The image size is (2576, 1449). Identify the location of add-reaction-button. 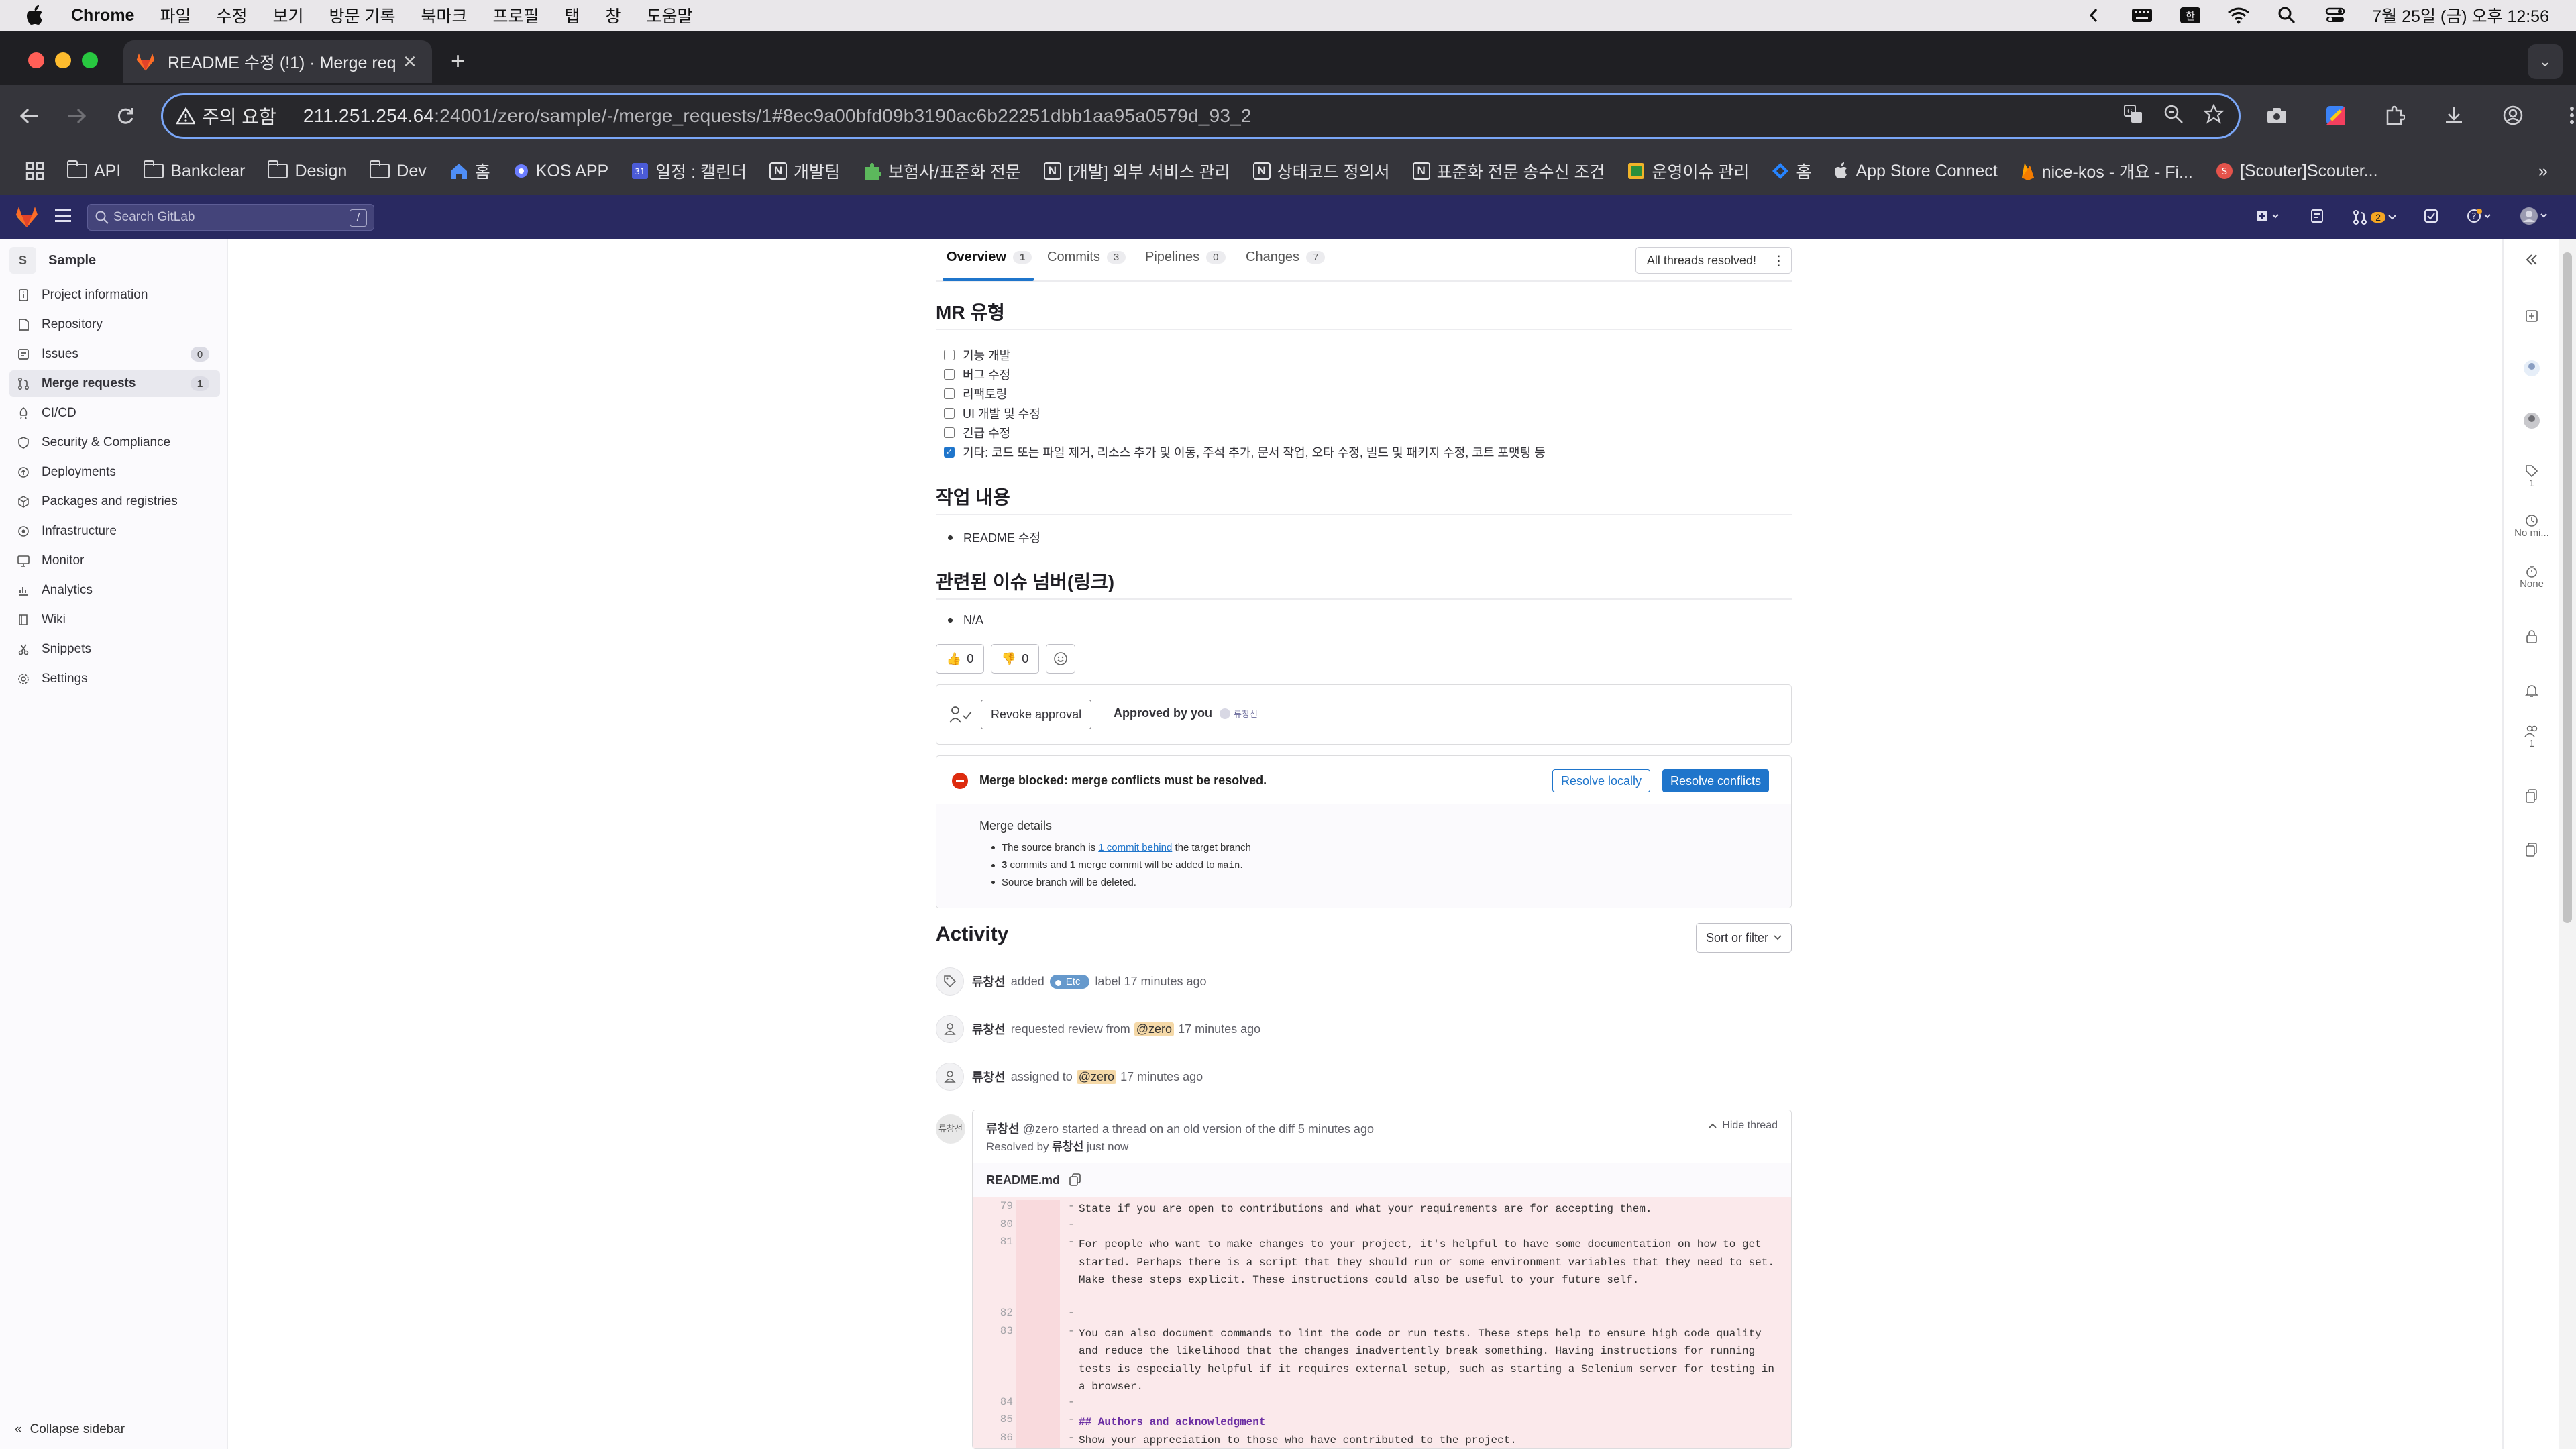
(1060, 659).